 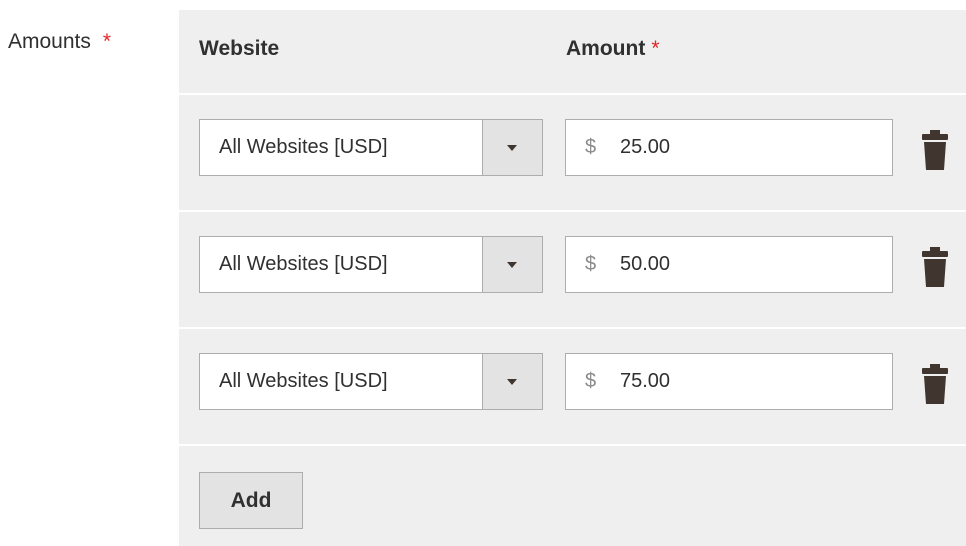 What do you see at coordinates (49, 41) in the screenshot?
I see `amounts-label-text: Amounts` at bounding box center [49, 41].